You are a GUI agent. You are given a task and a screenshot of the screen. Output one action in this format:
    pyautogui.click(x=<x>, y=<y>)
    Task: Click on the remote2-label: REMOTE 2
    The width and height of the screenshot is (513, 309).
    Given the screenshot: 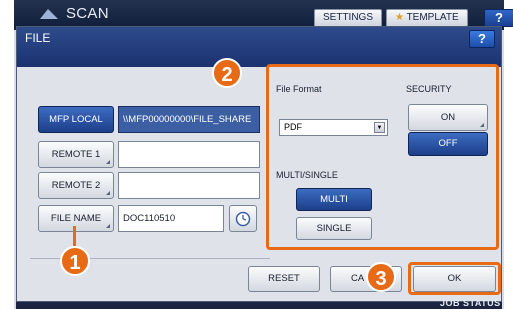 What is the action you would take?
    pyautogui.click(x=76, y=185)
    